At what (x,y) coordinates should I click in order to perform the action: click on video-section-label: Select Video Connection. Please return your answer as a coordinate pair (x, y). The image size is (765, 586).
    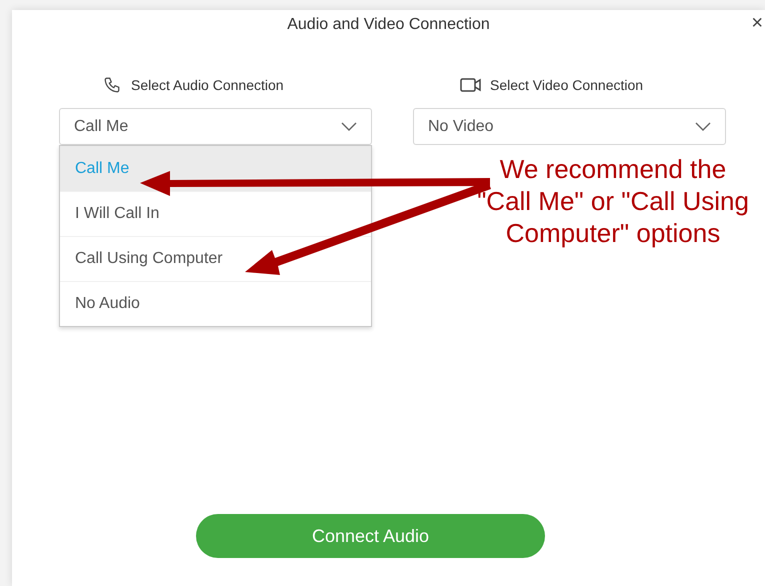
    Looking at the image, I should click on (567, 85).